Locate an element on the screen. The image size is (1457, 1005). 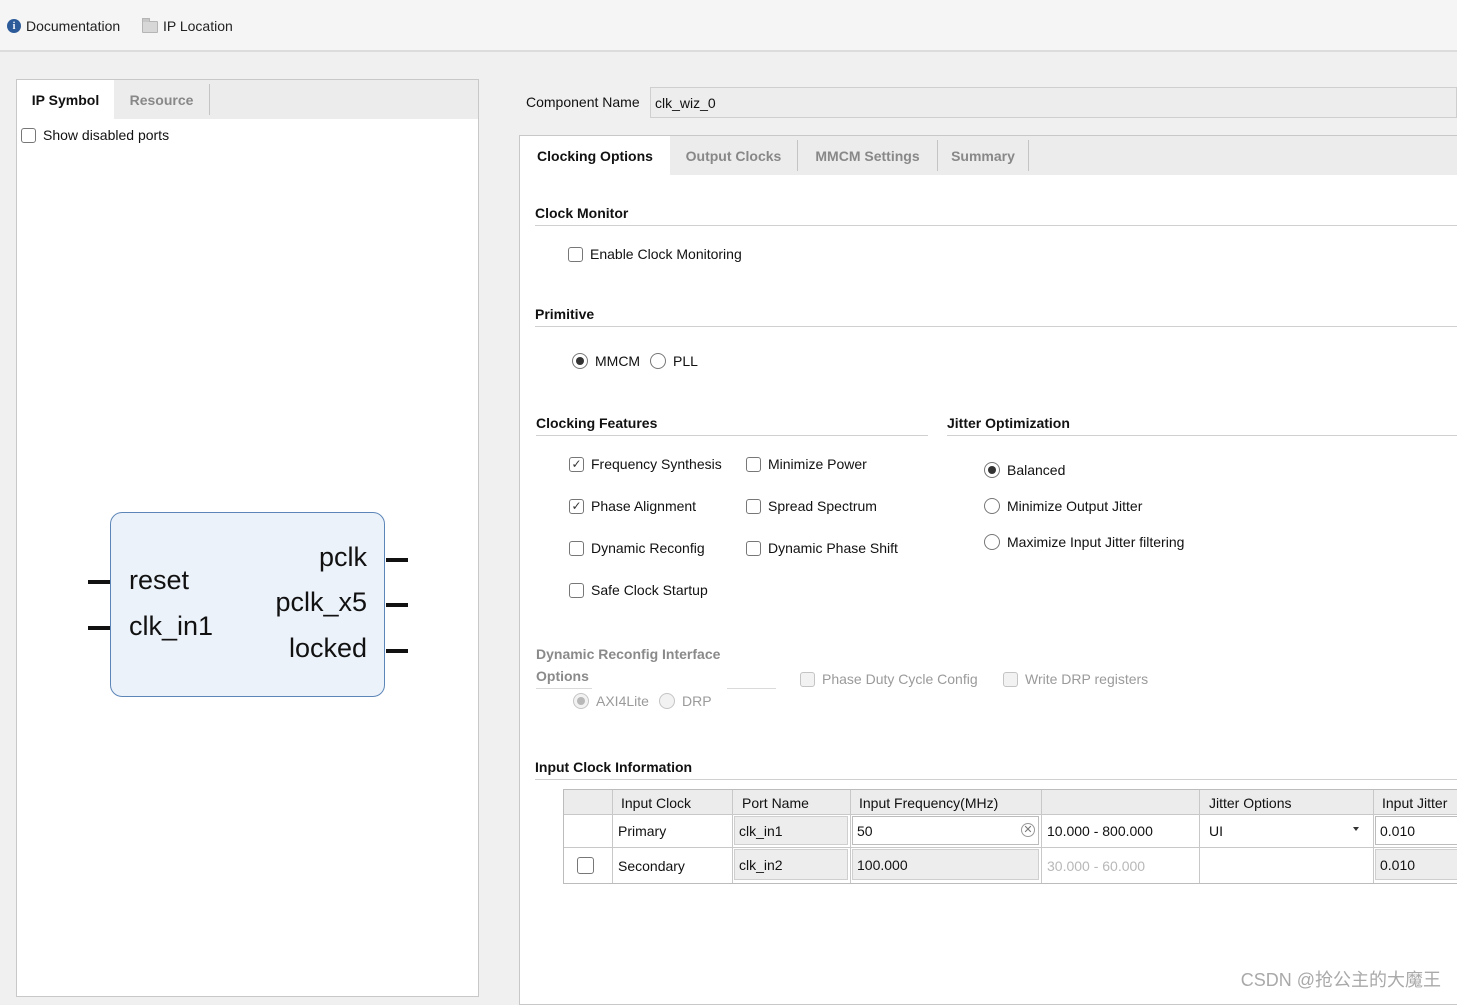
write-drp-registers-label: Write DRP registers is located at coordinates (1087, 679).